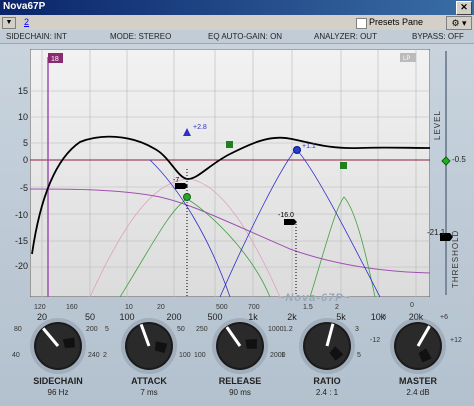 The image size is (474, 406). Describe the element at coordinates (40, 307) in the screenshot. I see `knob-tick-label: 120` at that location.